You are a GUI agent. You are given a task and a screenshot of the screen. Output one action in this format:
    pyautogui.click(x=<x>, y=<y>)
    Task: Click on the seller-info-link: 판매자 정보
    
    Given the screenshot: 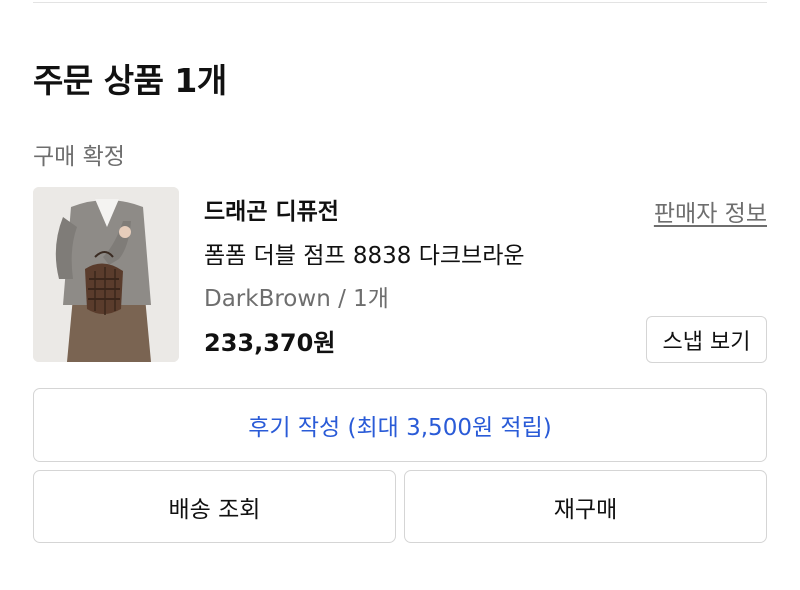 What is the action you would take?
    pyautogui.click(x=710, y=211)
    